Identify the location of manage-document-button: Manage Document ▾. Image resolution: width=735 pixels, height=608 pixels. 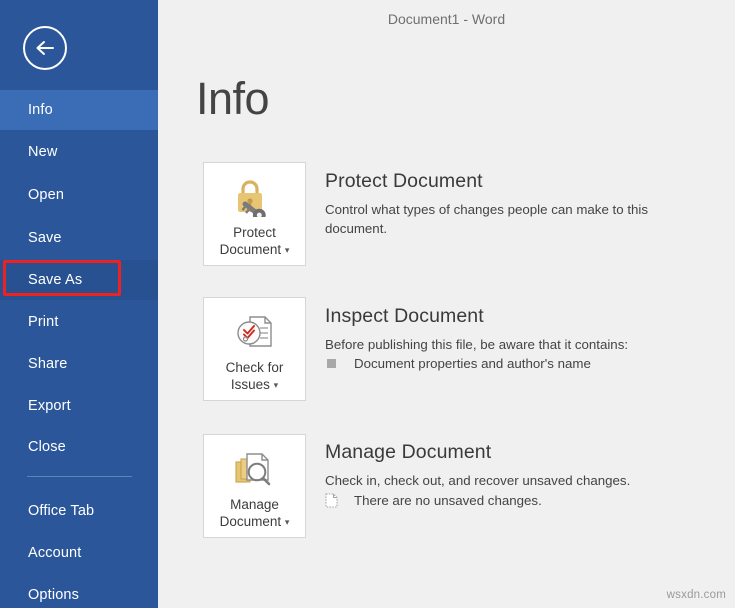
(254, 486).